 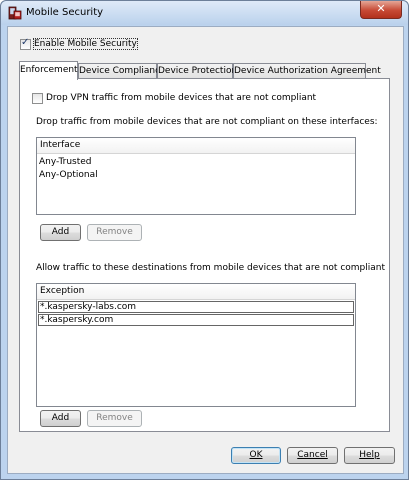 What do you see at coordinates (85, 44) in the screenshot?
I see `enable-mobile-security-label: Enable Mobile Security` at bounding box center [85, 44].